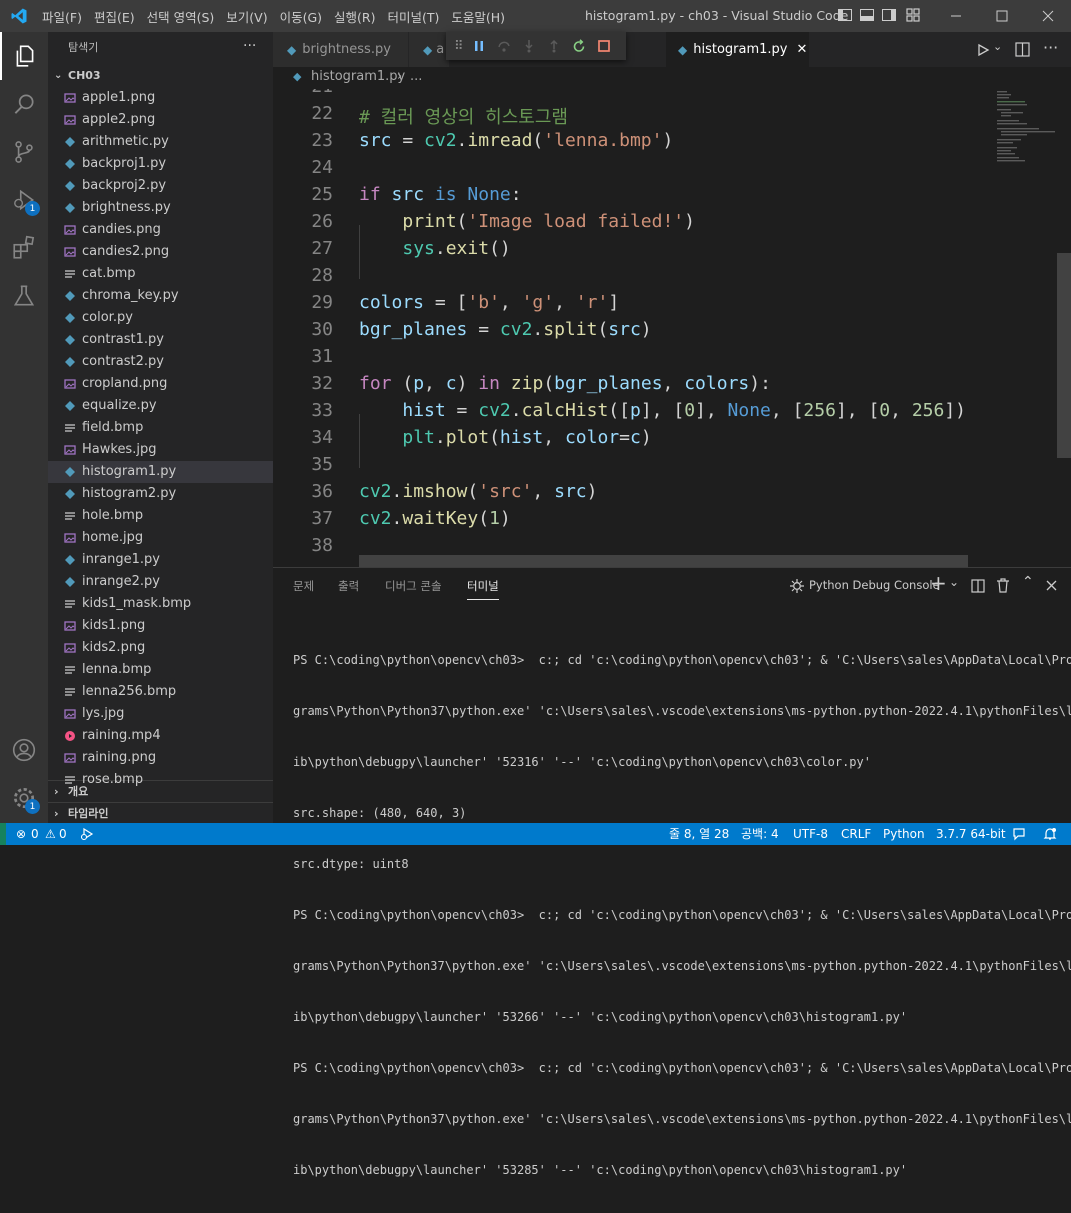  I want to click on minimap, so click(1024, 328).